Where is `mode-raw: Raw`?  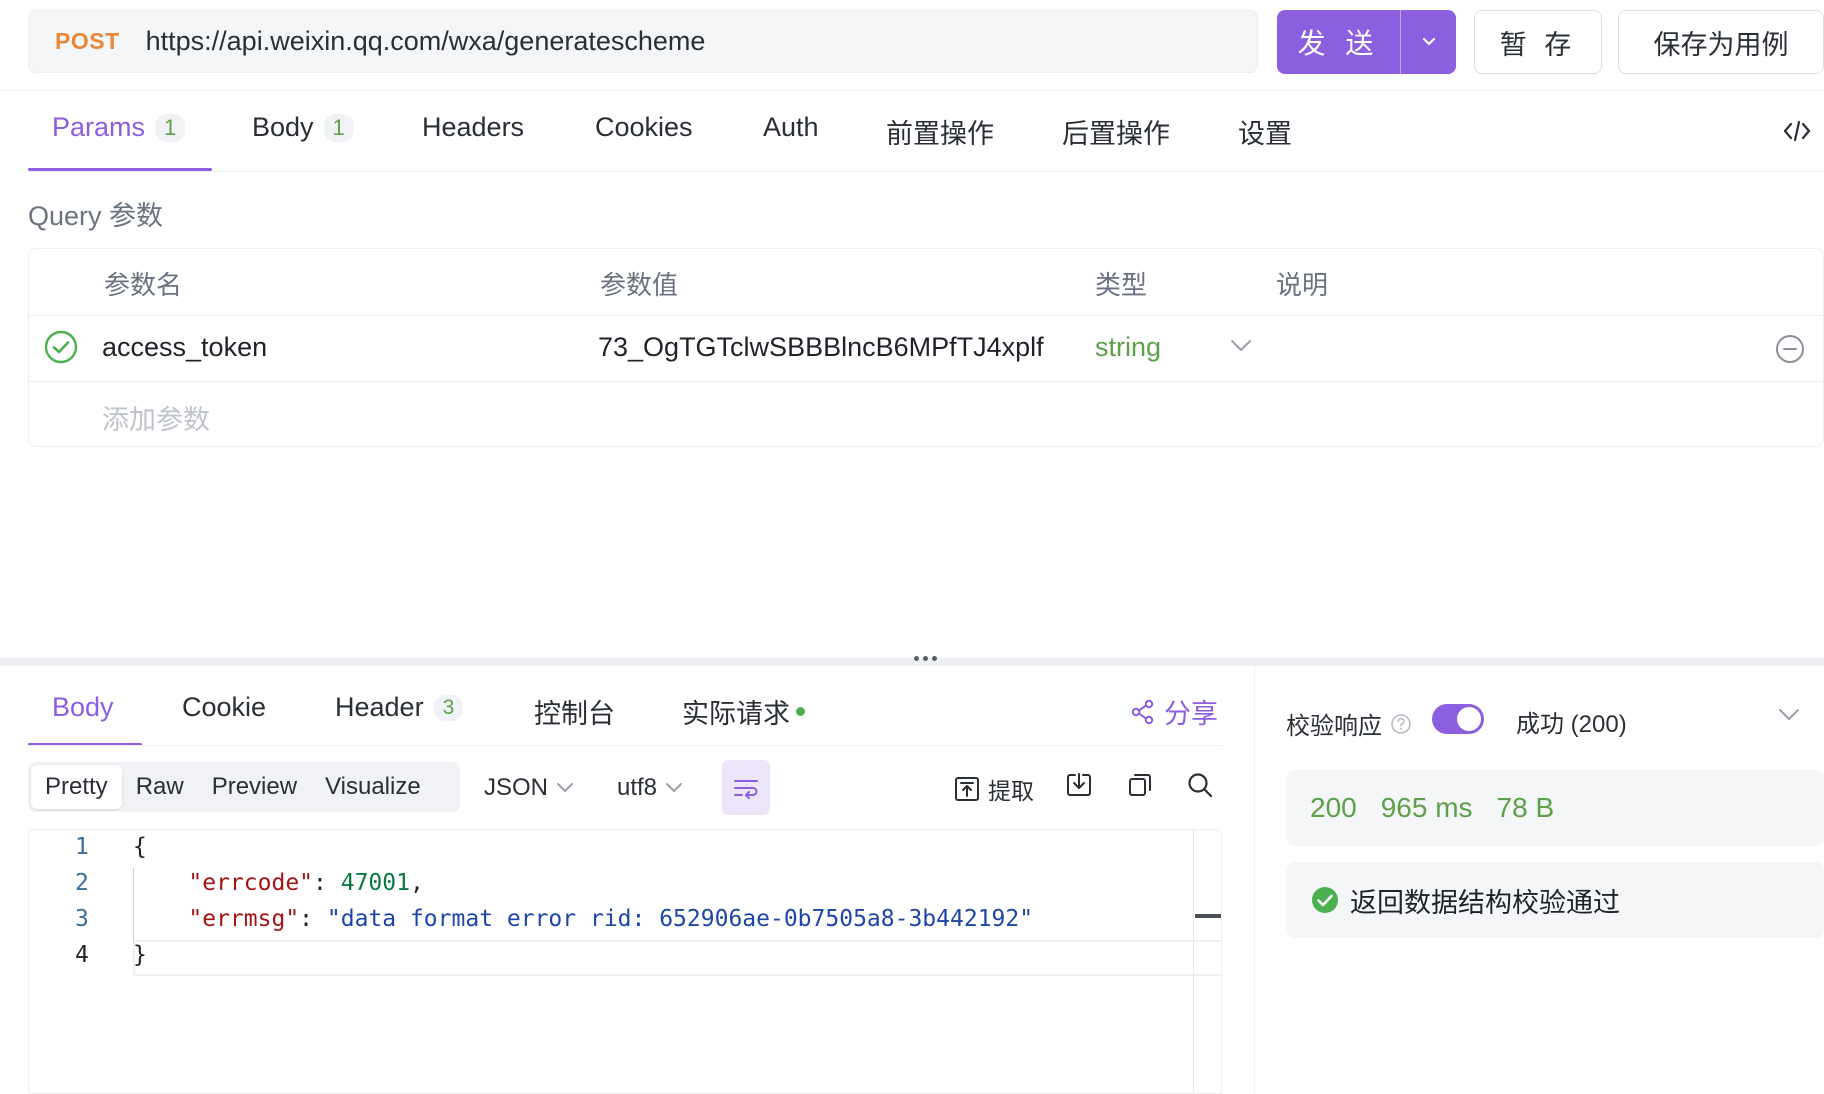
mode-raw: Raw is located at coordinates (160, 787).